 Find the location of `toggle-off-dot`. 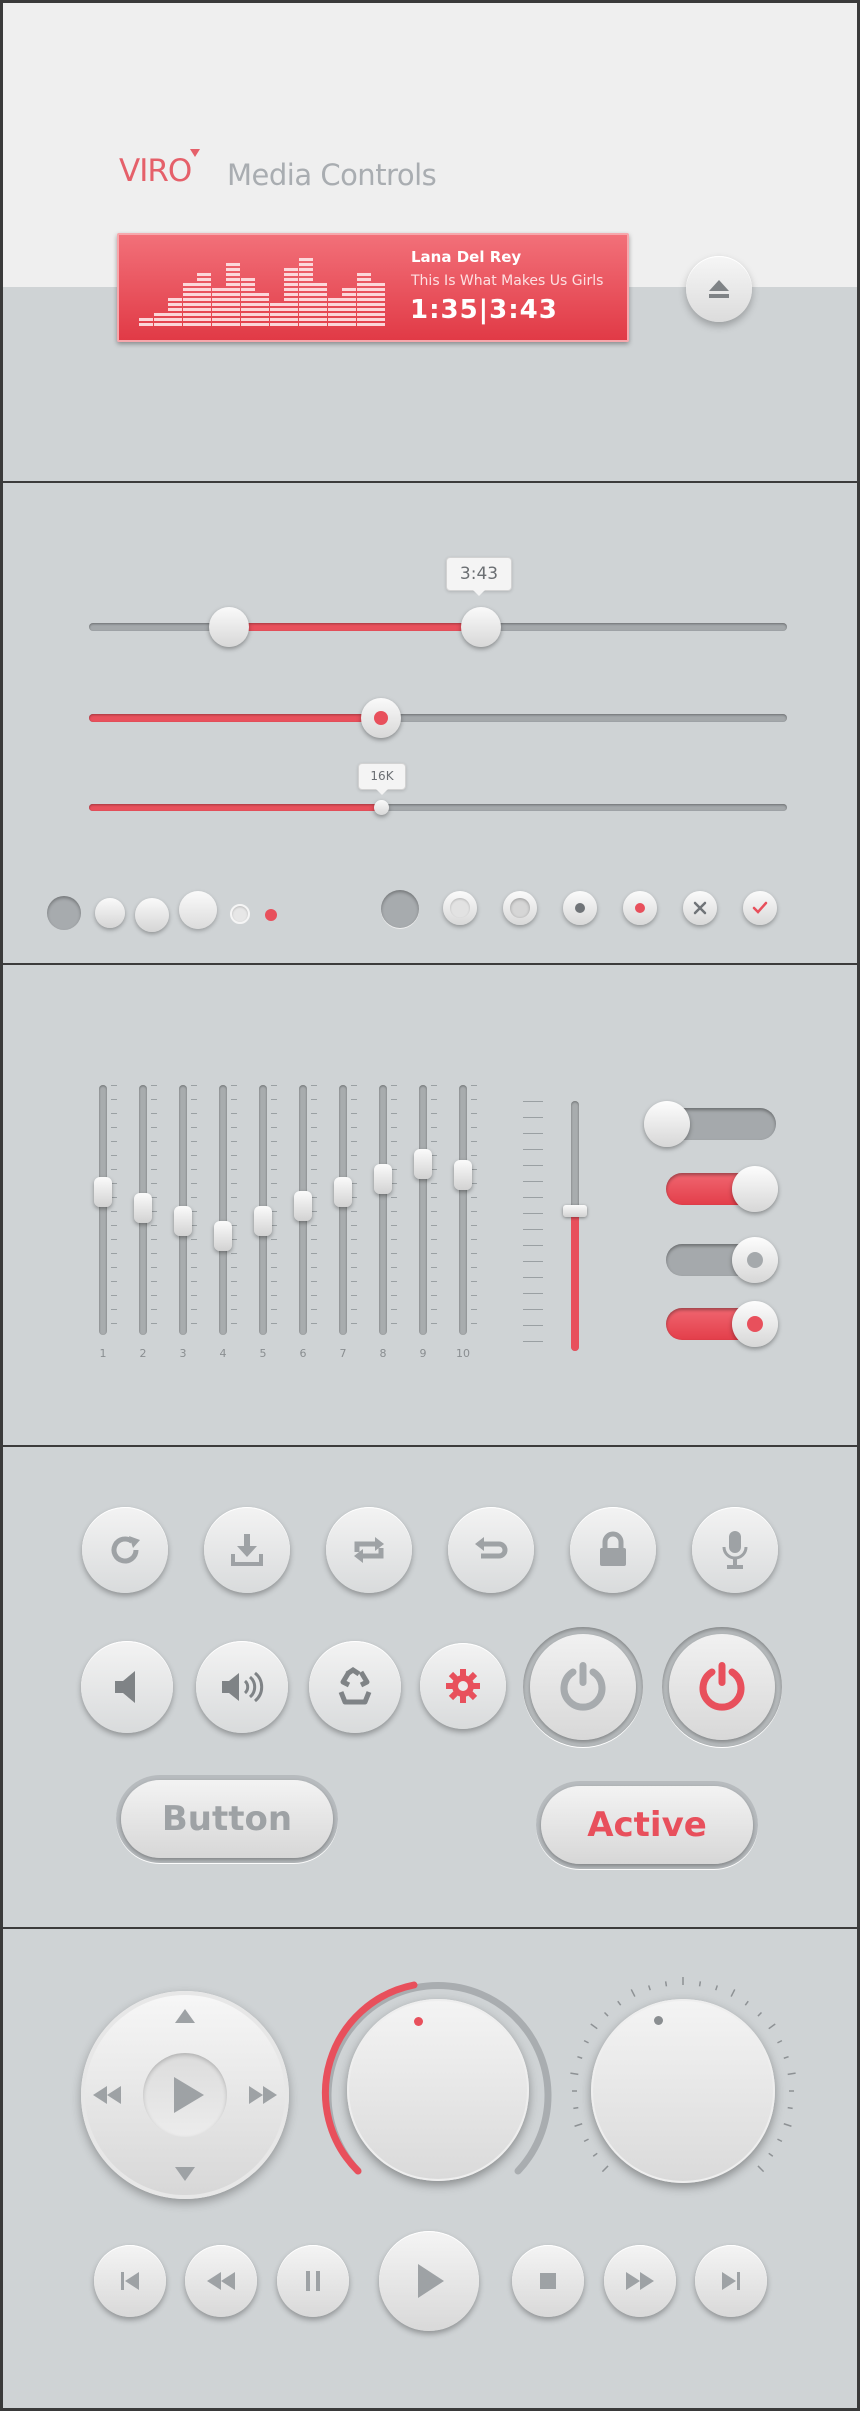

toggle-off-dot is located at coordinates (722, 1260).